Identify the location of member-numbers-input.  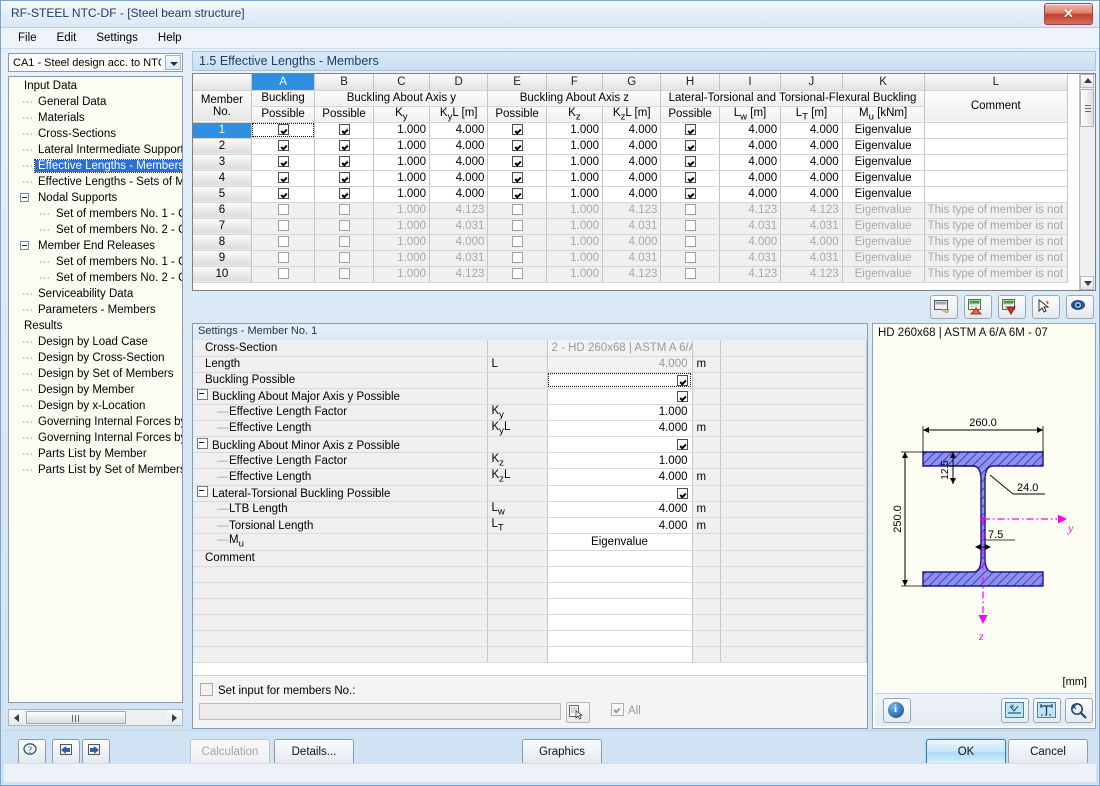
(380, 711).